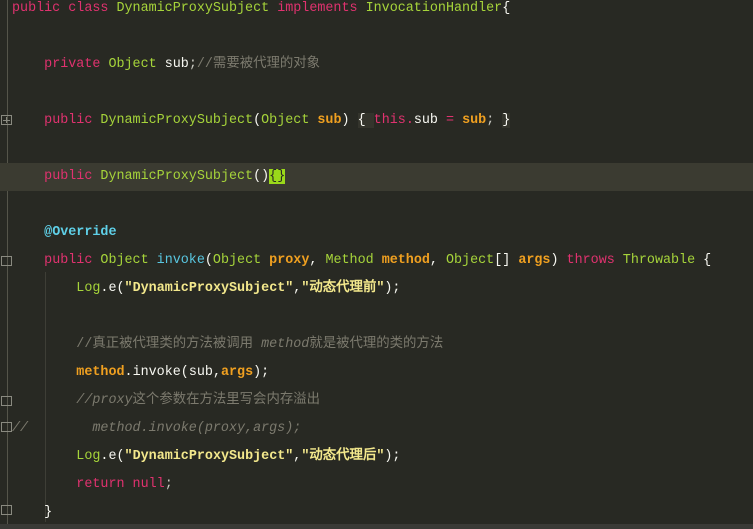  What do you see at coordinates (258, 64) in the screenshot?
I see `code-token: //需要被代理的对象` at bounding box center [258, 64].